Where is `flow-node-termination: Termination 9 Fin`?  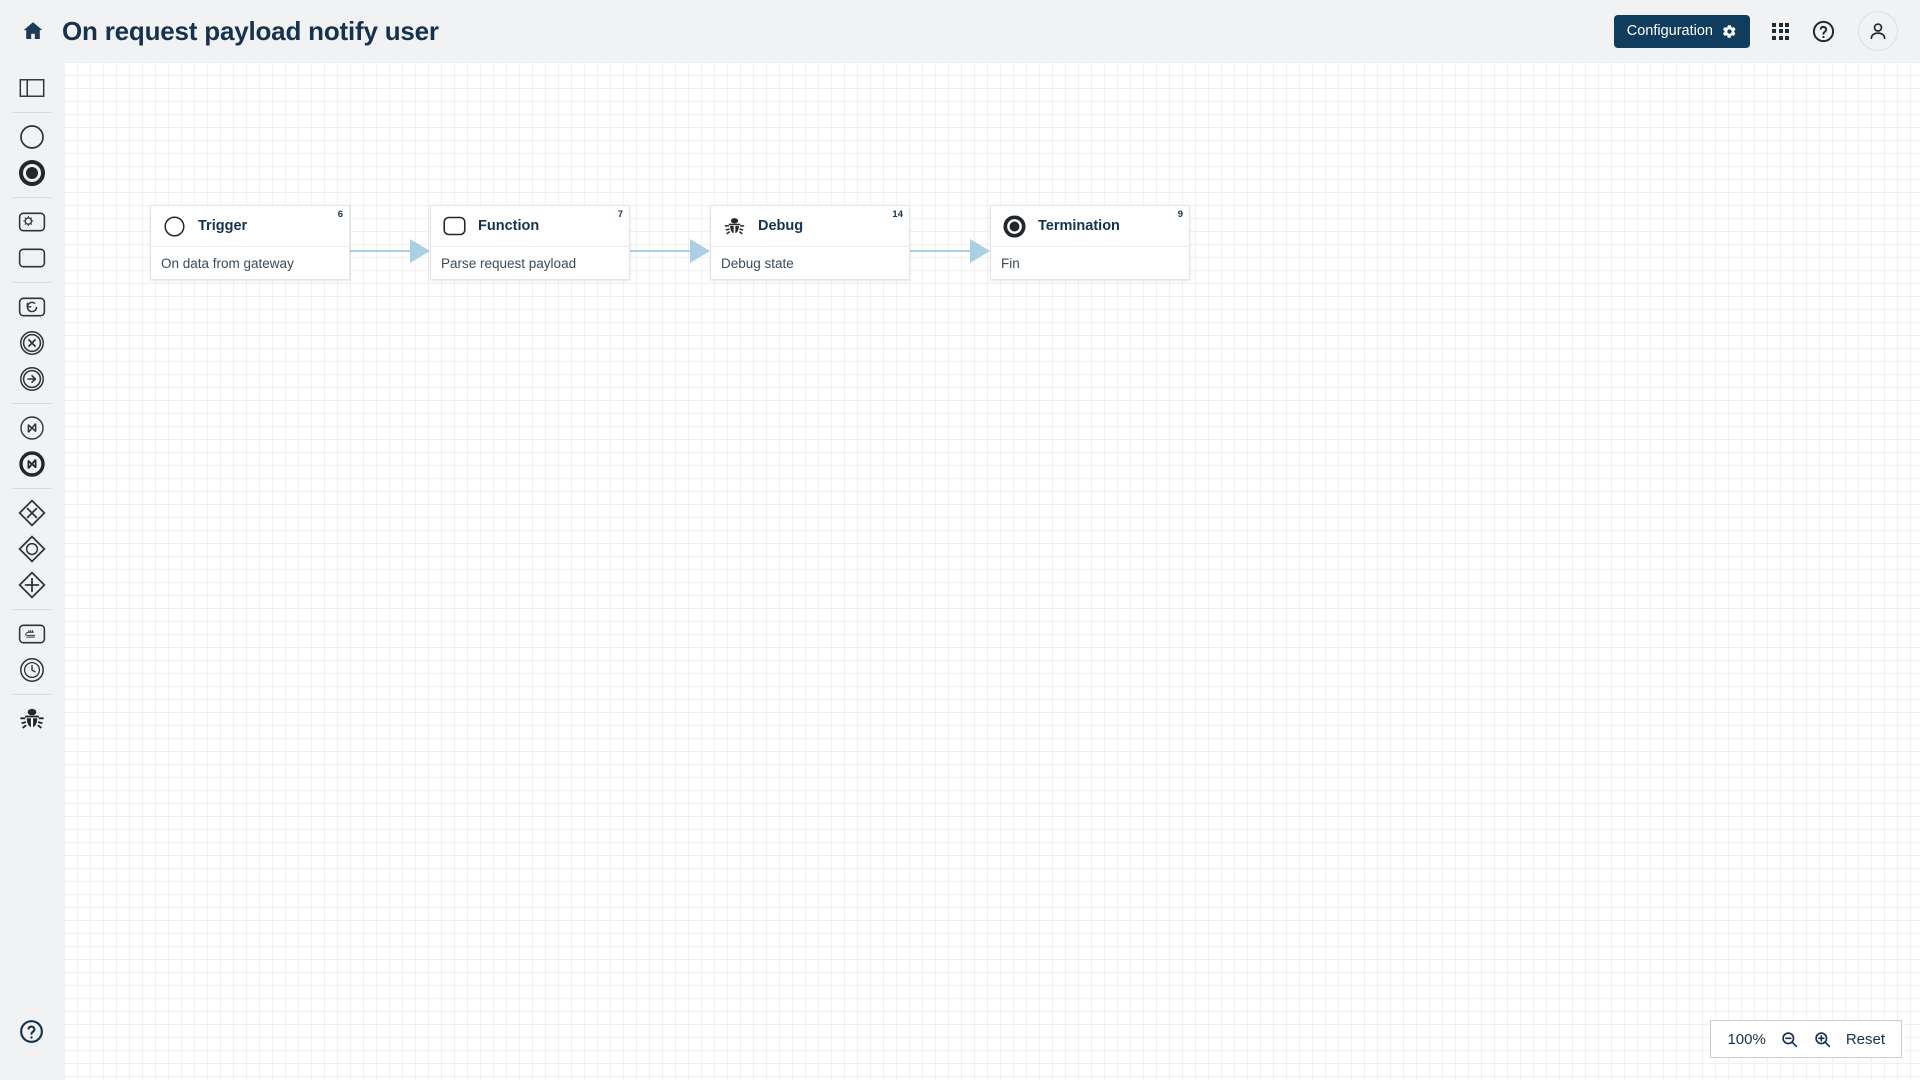
flow-node-termination: Termination 9 Fin is located at coordinates (1090, 242).